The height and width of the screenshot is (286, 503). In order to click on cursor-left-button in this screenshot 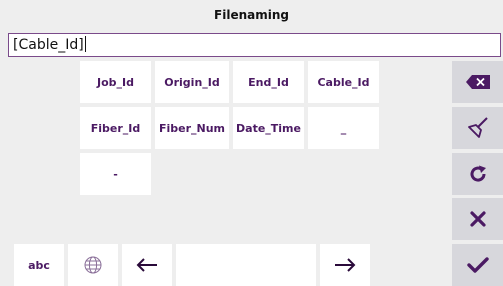, I will do `click(147, 265)`.